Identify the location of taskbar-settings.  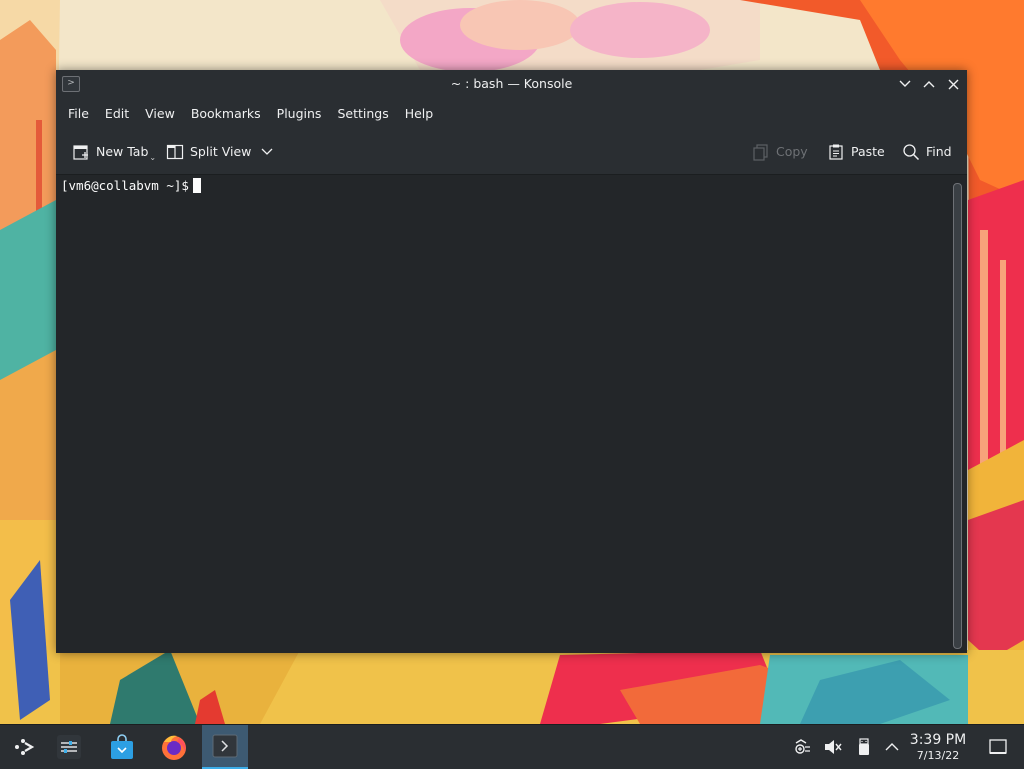
(69, 747).